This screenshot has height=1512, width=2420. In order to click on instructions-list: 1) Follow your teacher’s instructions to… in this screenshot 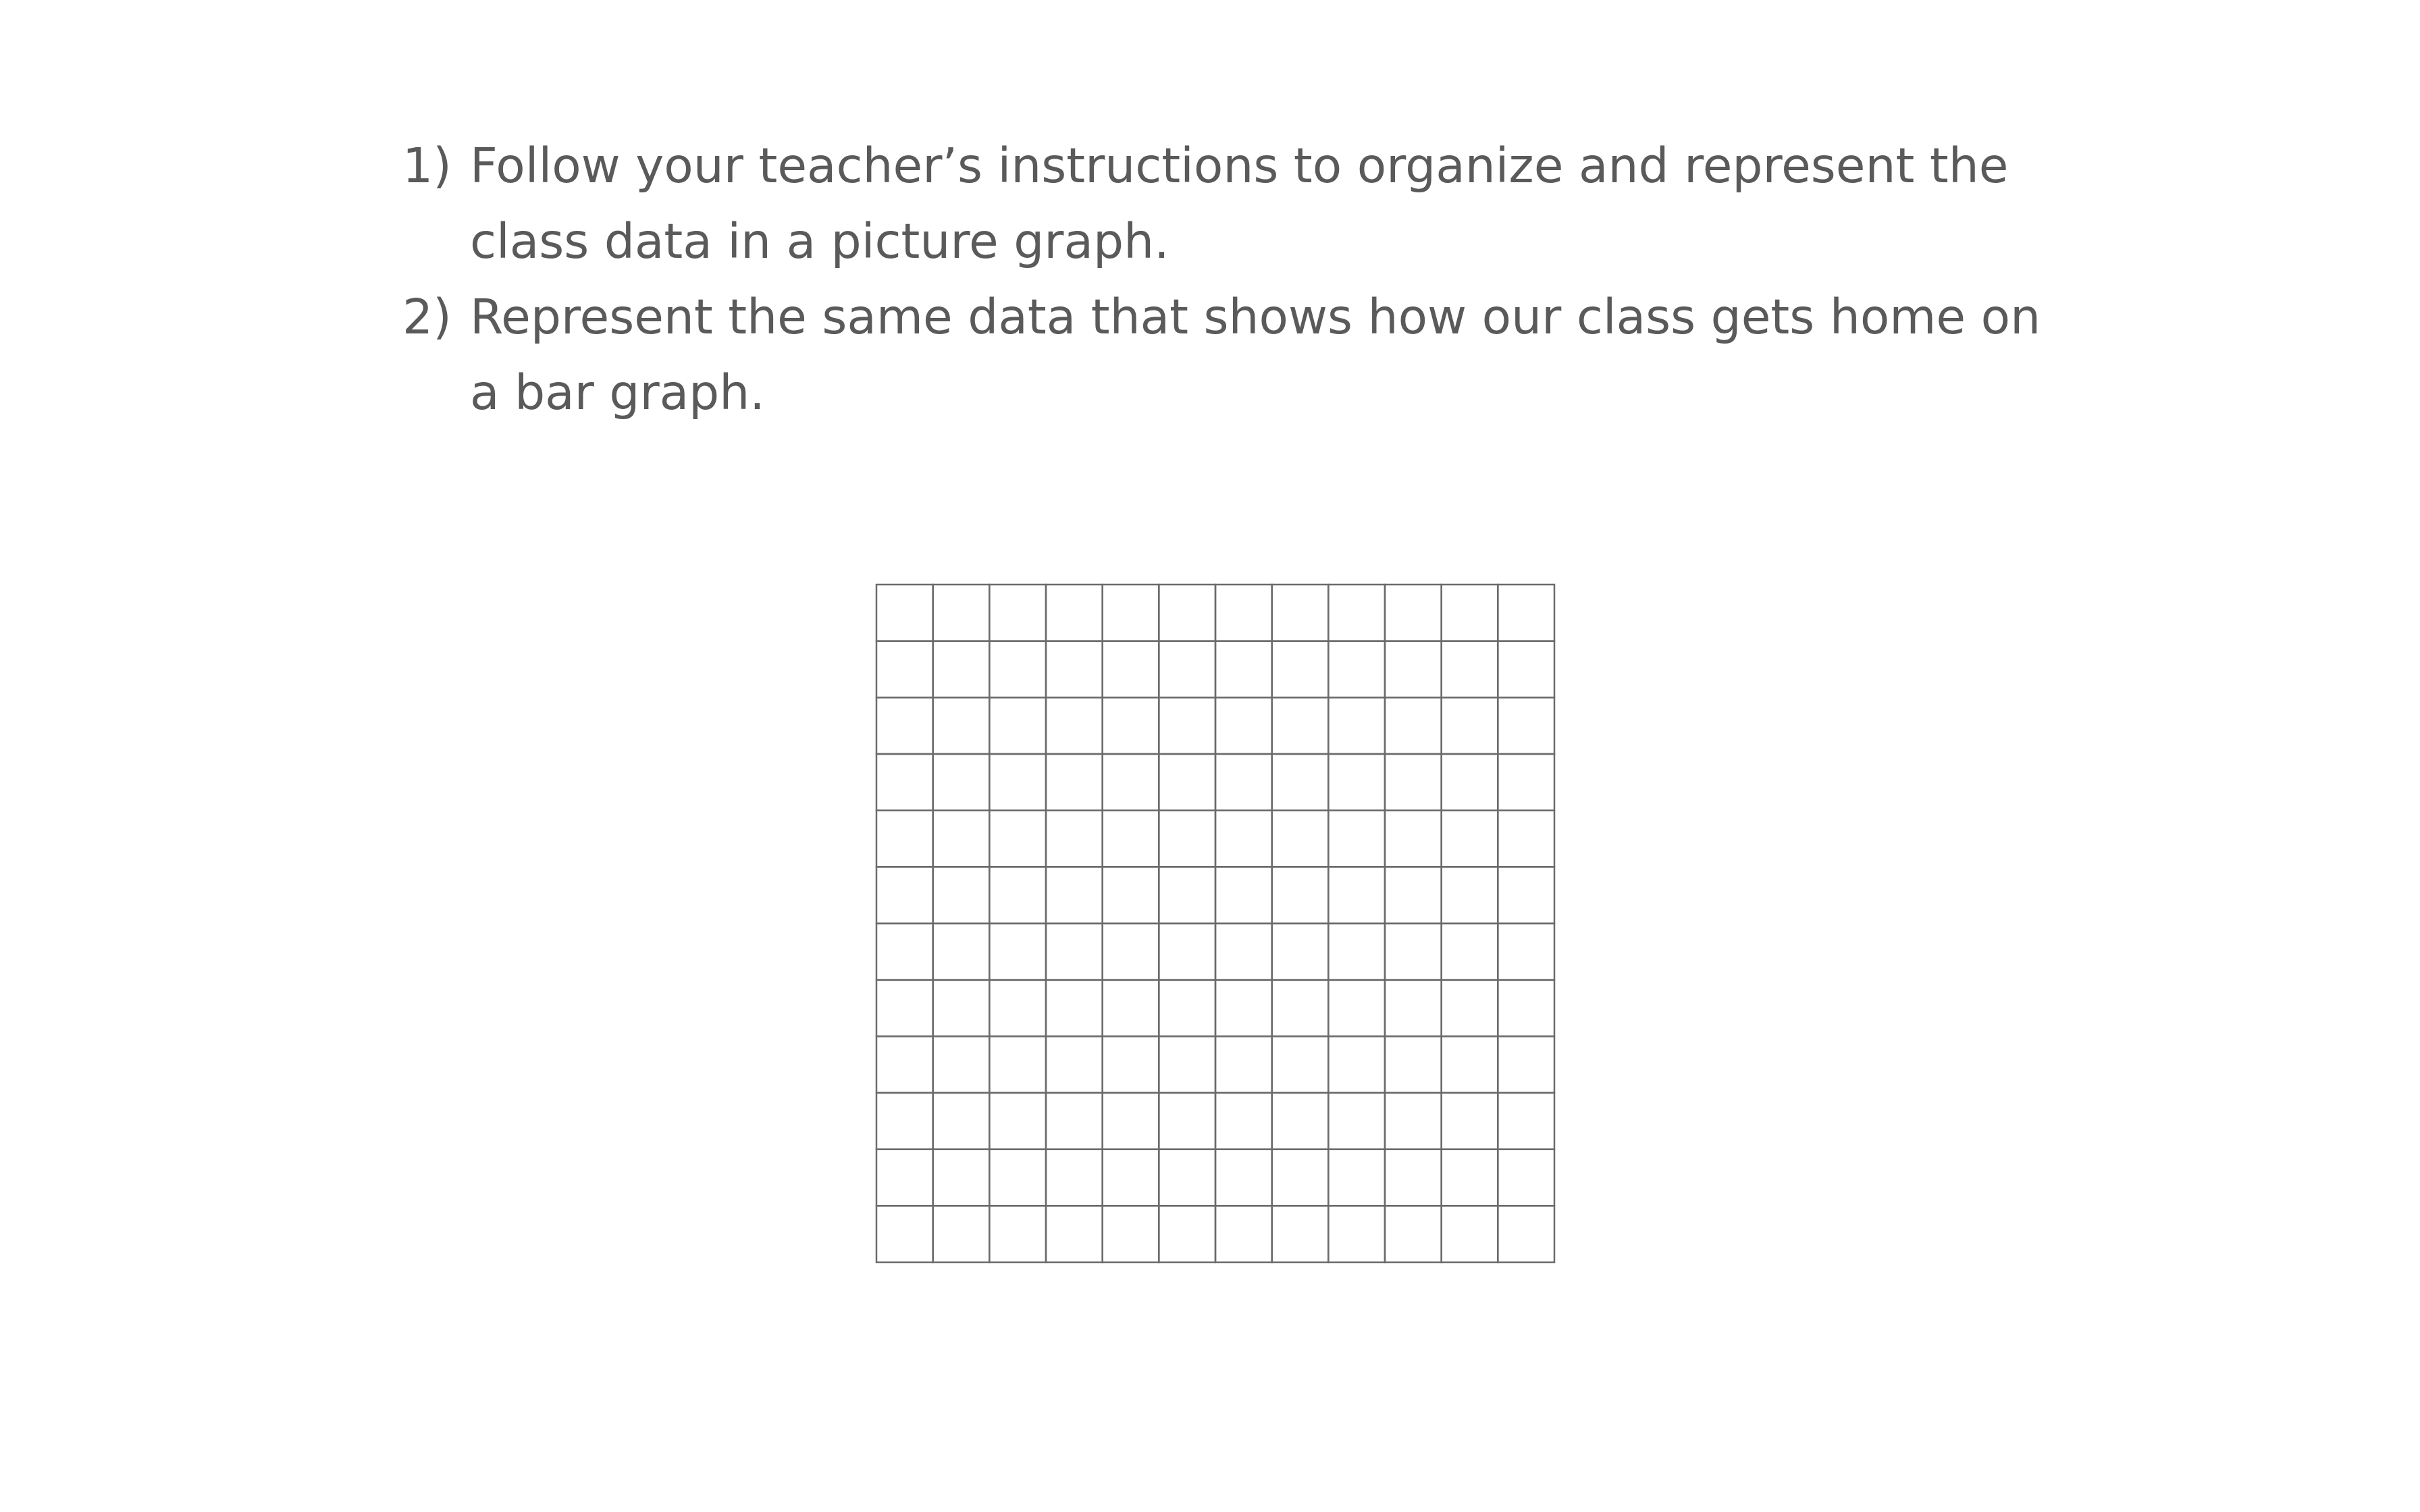, I will do `click(1246, 279)`.